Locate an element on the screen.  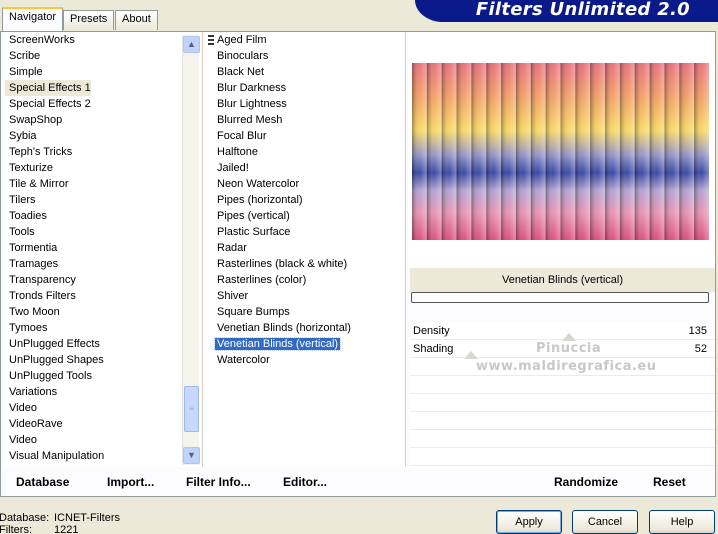
watermark-url: www.maldiregrafica.eu is located at coordinates (566, 366).